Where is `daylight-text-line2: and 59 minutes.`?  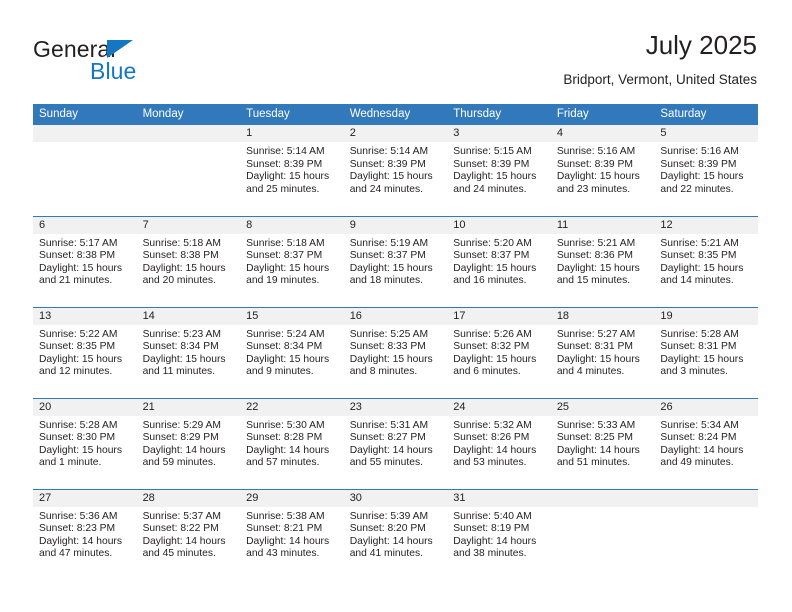
daylight-text-line2: and 59 minutes. is located at coordinates (179, 463).